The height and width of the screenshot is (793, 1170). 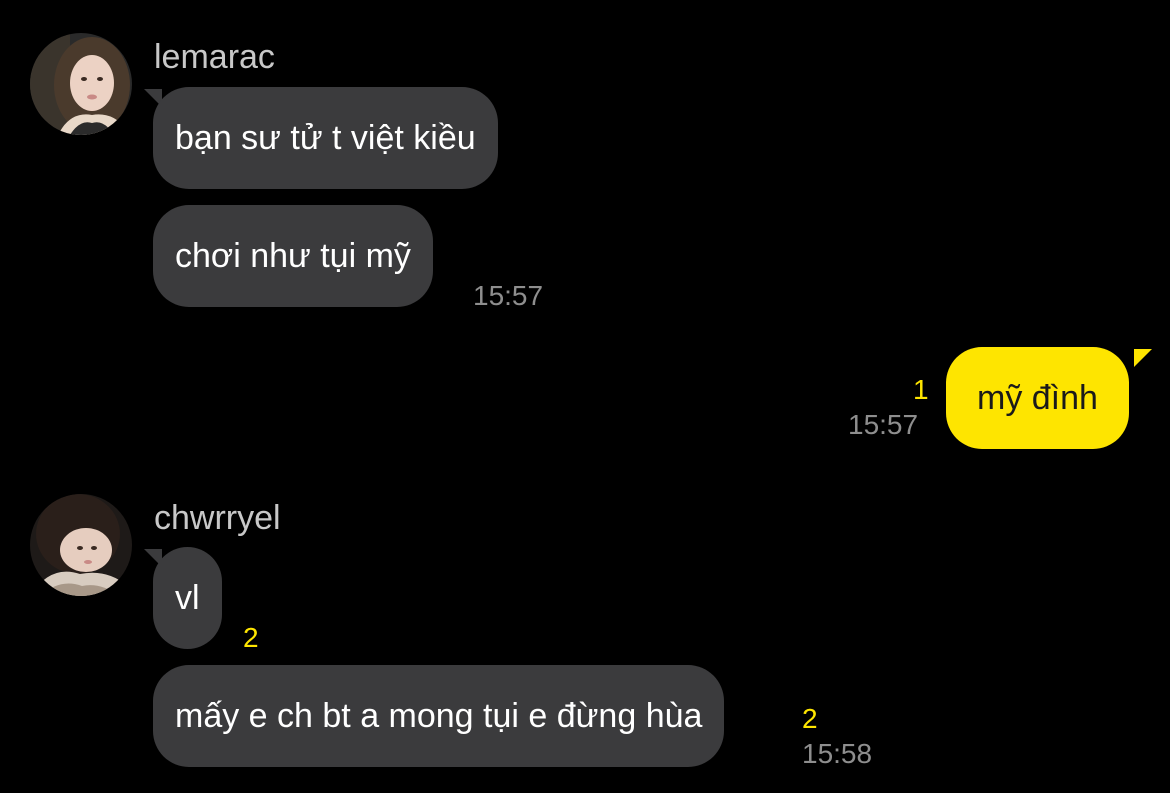 What do you see at coordinates (1037, 398) in the screenshot?
I see `message-bubble-outgoing: mỹ đình` at bounding box center [1037, 398].